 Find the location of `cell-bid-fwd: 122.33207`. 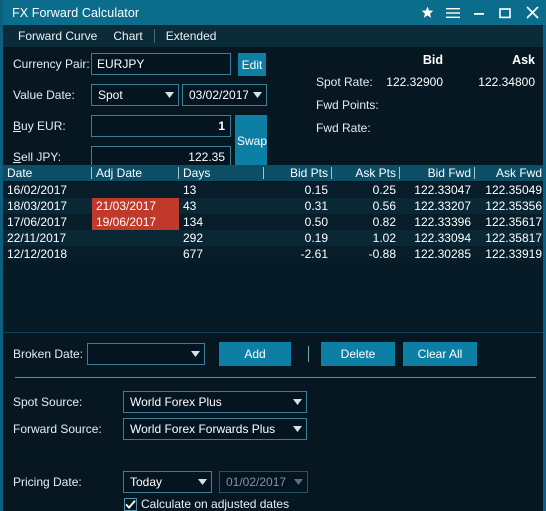

cell-bid-fwd: 122.33207 is located at coordinates (442, 206).